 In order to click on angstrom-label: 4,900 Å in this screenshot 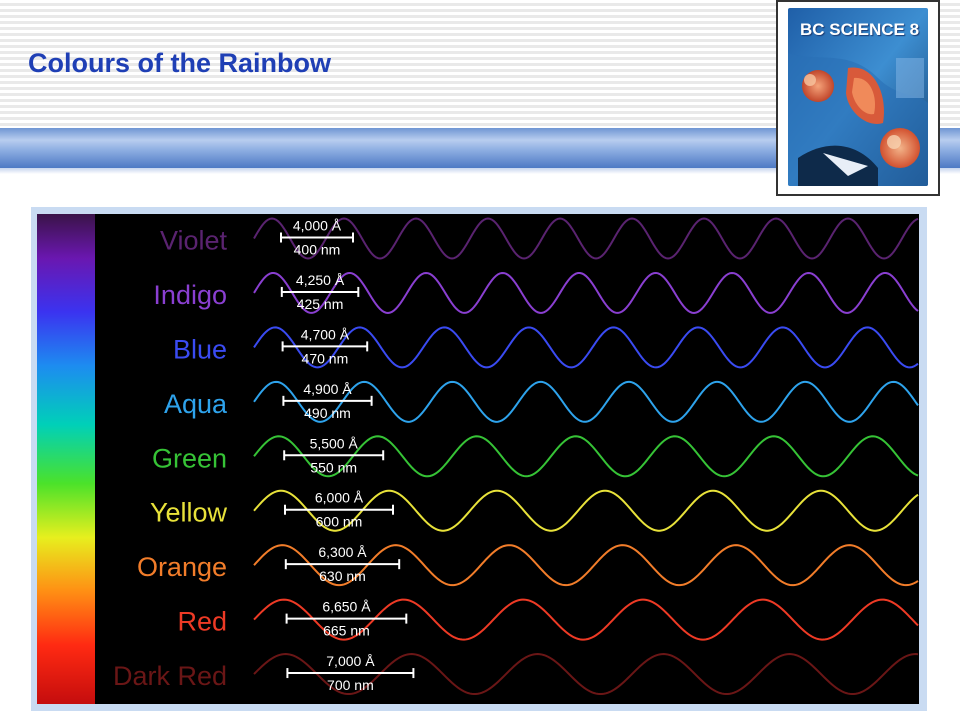, I will do `click(327, 389)`.